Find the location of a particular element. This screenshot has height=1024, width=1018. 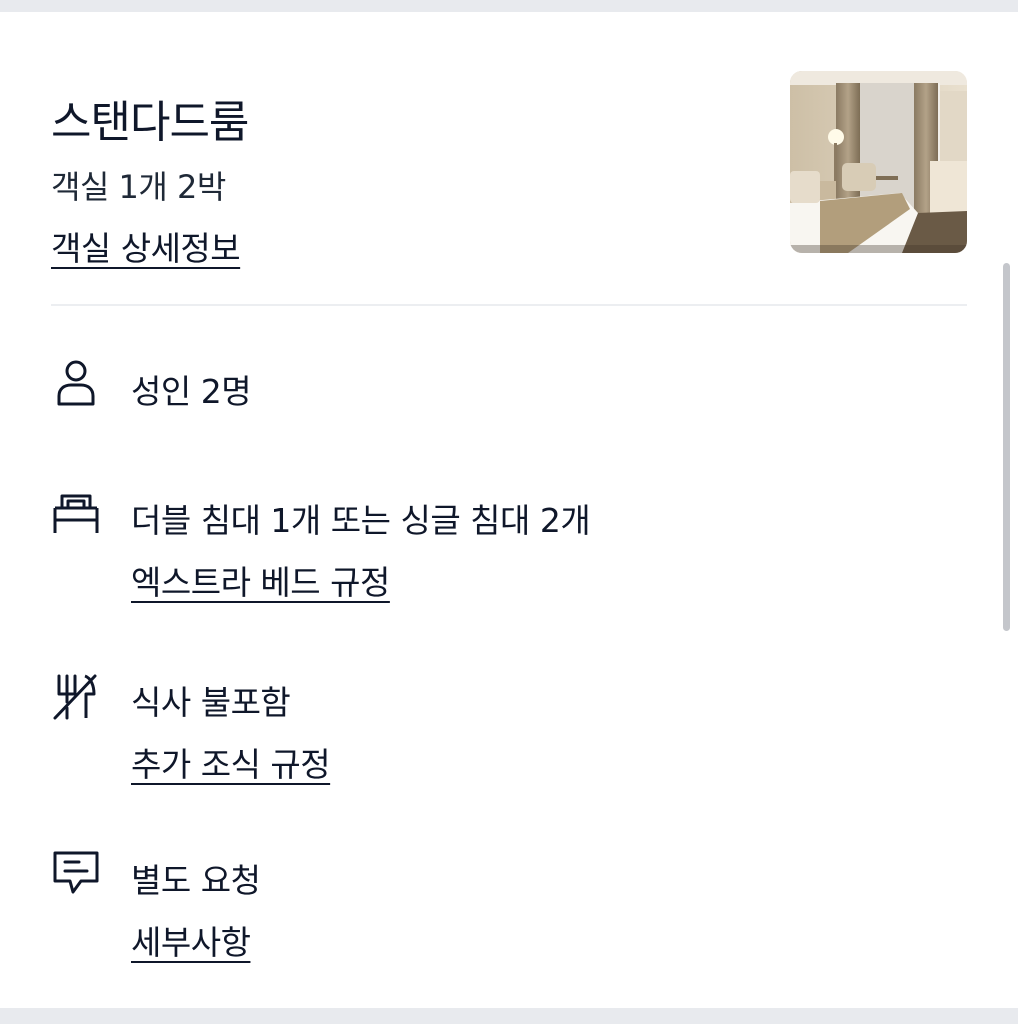

bed-icon is located at coordinates (76, 513).